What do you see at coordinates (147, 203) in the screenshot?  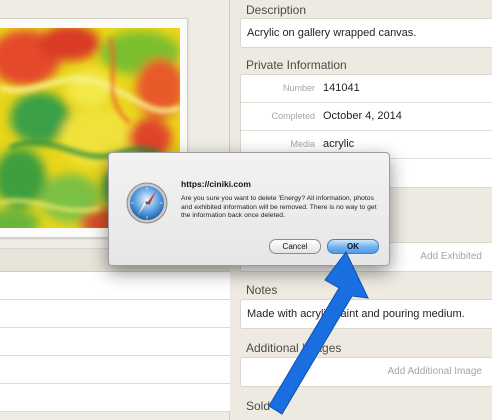 I see `safari-compass-icon` at bounding box center [147, 203].